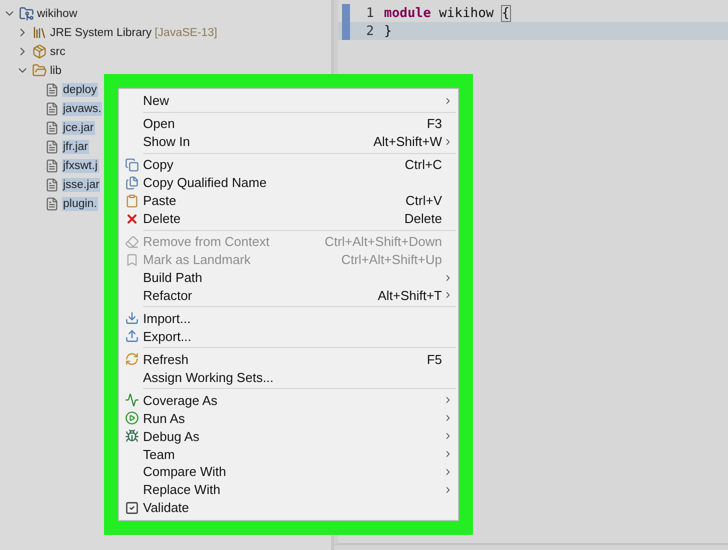  I want to click on menu-item-label: Replace With, so click(182, 490).